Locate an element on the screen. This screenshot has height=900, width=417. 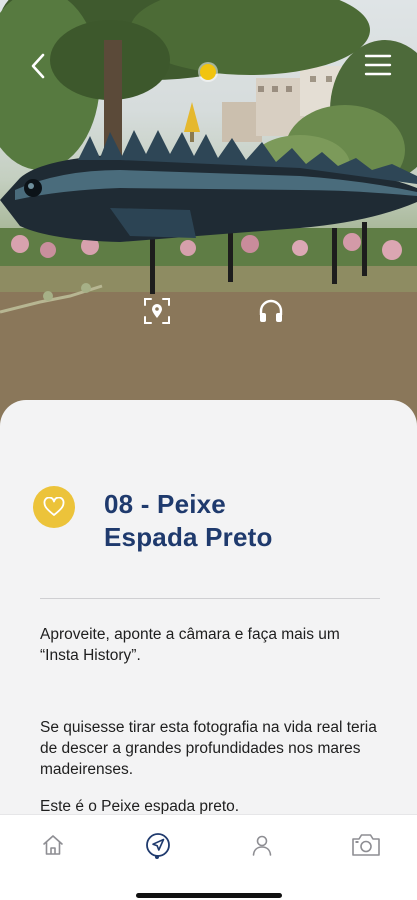
hamburger-menu-icon is located at coordinates (378, 65).